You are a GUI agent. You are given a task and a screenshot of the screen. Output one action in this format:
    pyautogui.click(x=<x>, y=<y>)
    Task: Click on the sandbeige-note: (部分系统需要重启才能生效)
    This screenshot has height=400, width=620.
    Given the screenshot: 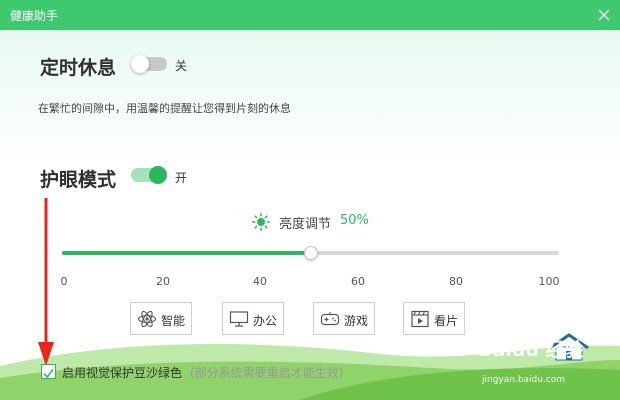 What is the action you would take?
    pyautogui.click(x=267, y=373)
    